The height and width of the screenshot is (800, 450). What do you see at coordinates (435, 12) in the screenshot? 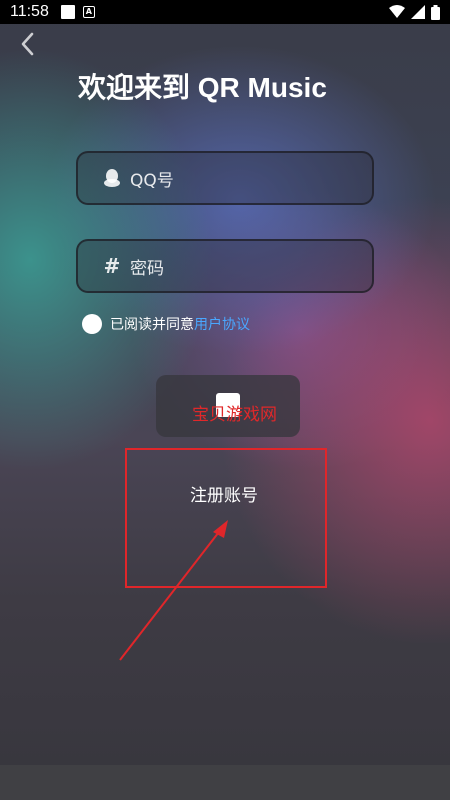
I see `battery-icon` at bounding box center [435, 12].